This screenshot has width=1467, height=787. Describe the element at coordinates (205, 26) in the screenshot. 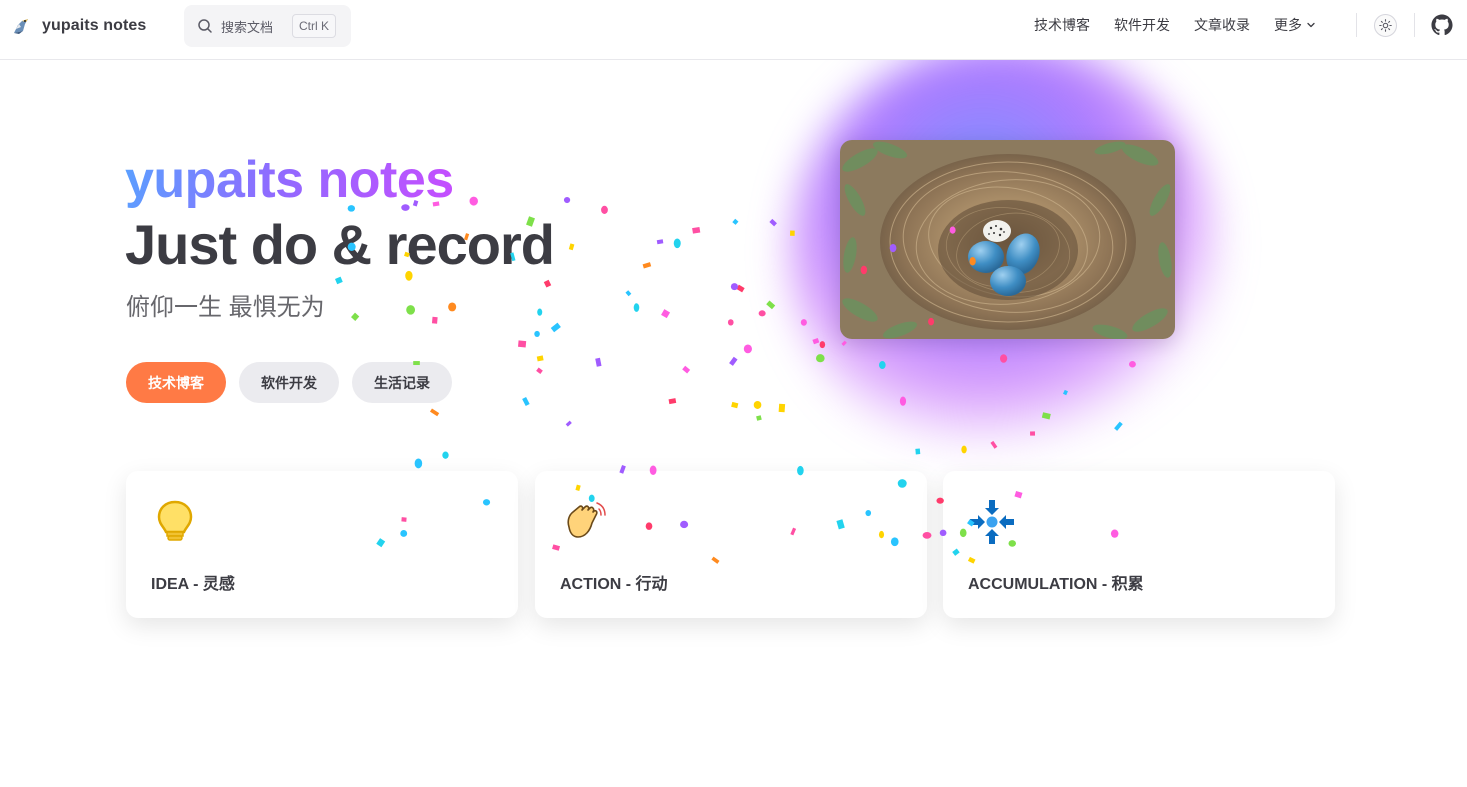

I see `search-icon` at that location.